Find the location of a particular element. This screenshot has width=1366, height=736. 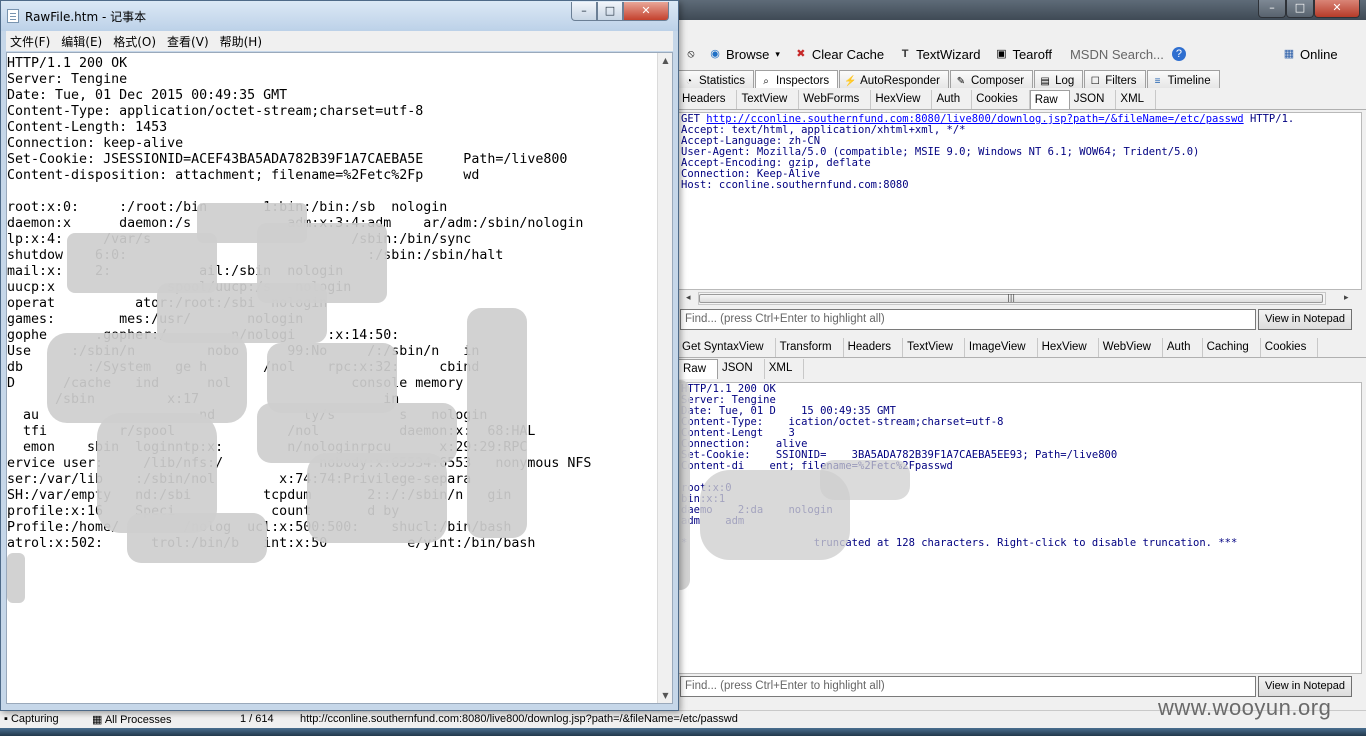

capture-icon: ▪ is located at coordinates (7, 719).